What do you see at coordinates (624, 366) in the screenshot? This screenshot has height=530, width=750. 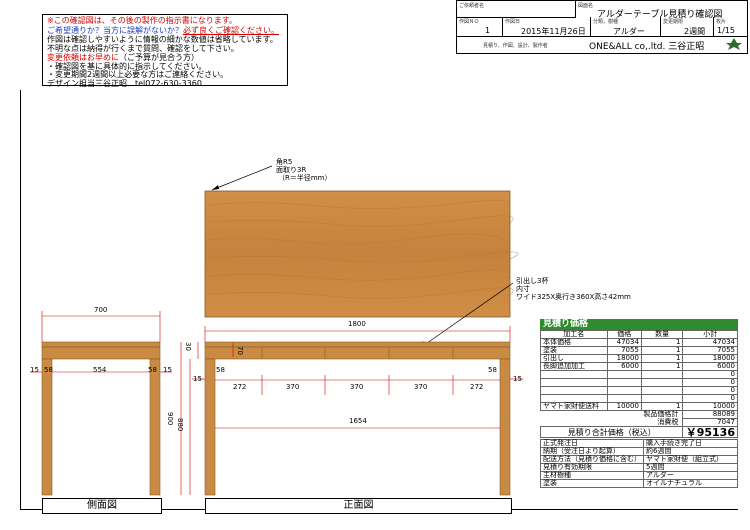 I see `estimate-cell-price: 6000` at bounding box center [624, 366].